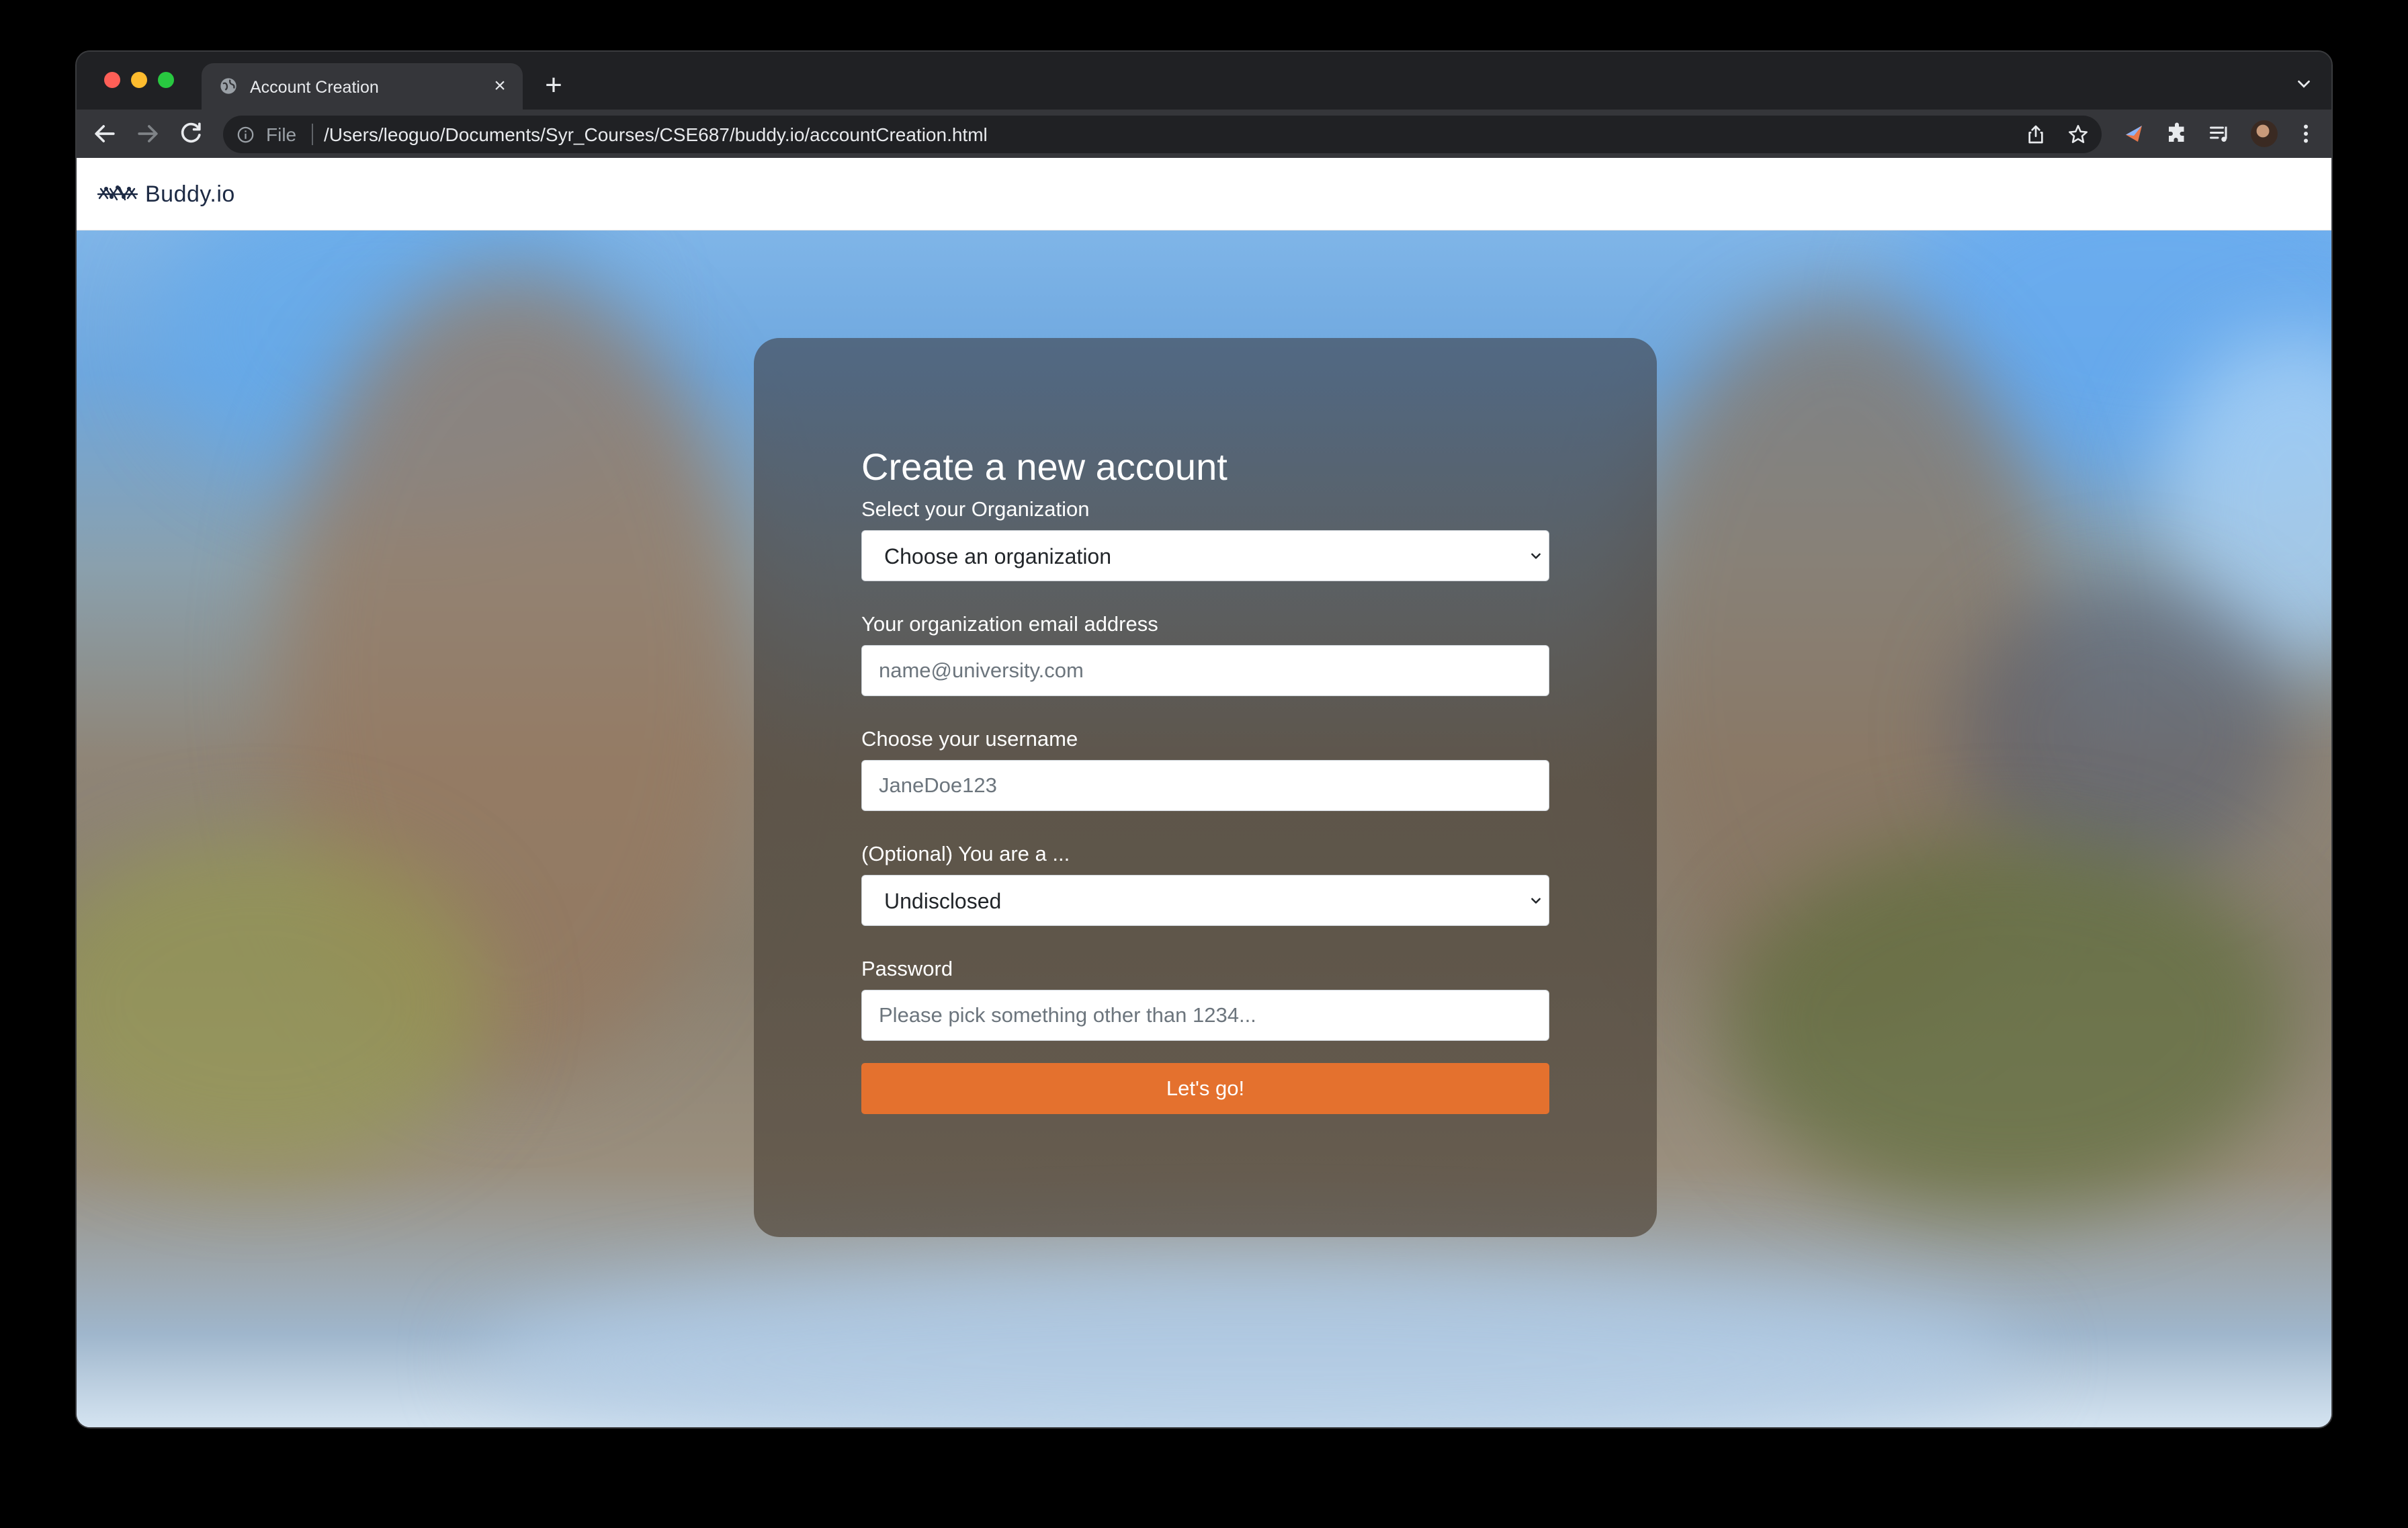  Describe the element at coordinates (1009, 624) in the screenshot. I see `email-label: Your organization email address` at that location.